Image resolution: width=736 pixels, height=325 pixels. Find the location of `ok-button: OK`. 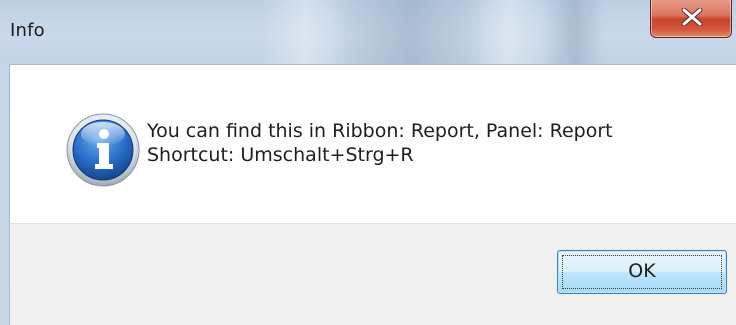

ok-button: OK is located at coordinates (642, 272).